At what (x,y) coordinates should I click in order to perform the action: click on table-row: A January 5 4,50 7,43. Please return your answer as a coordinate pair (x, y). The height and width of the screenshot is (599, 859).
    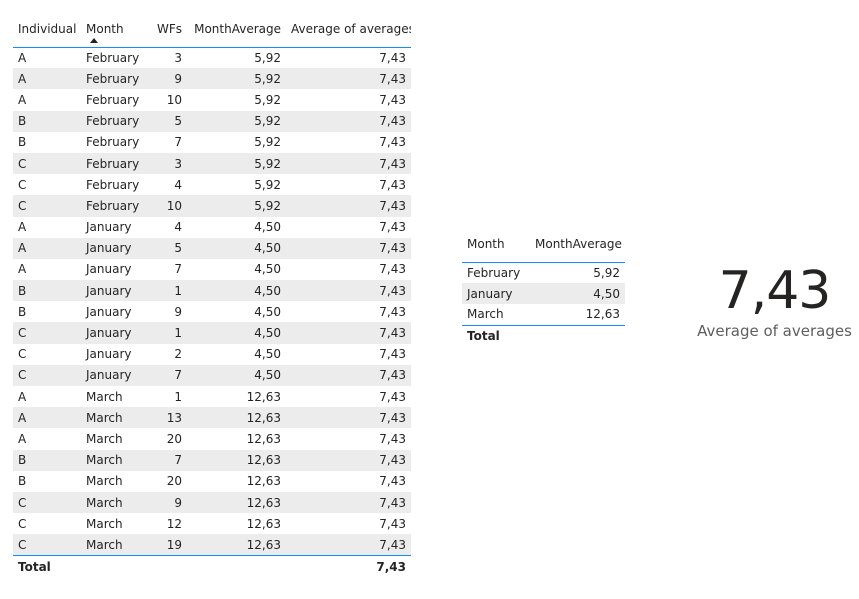
    Looking at the image, I should click on (212, 248).